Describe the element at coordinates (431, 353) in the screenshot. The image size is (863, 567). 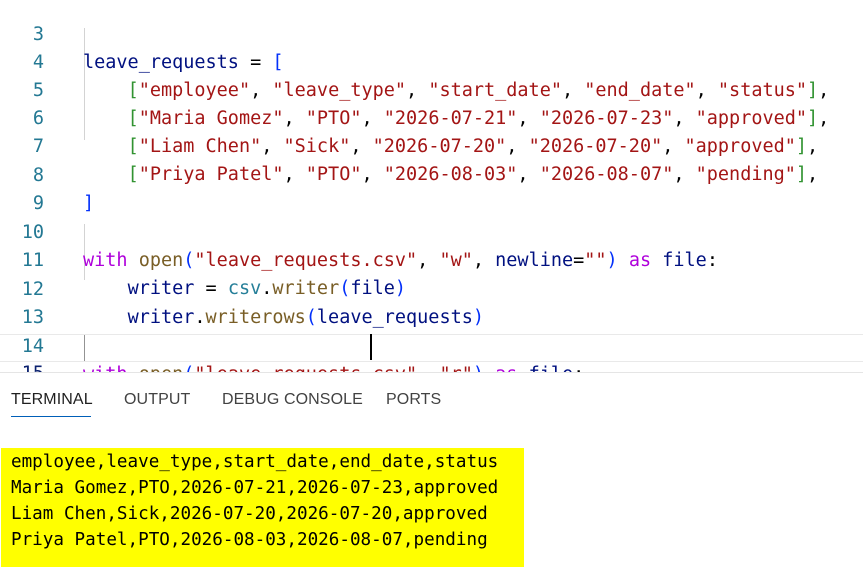
I see `current-code-line: 15 print(file.read())` at that location.